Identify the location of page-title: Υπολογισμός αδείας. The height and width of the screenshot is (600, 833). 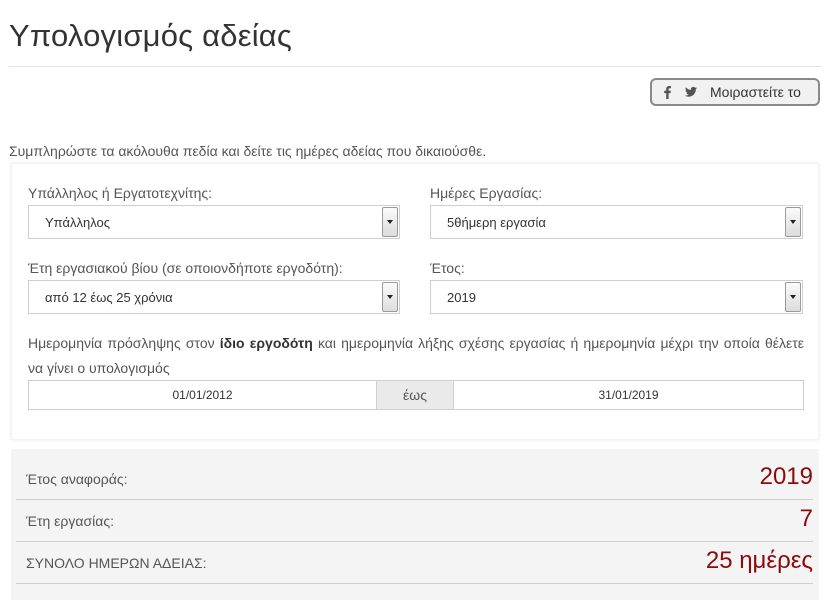
(151, 35).